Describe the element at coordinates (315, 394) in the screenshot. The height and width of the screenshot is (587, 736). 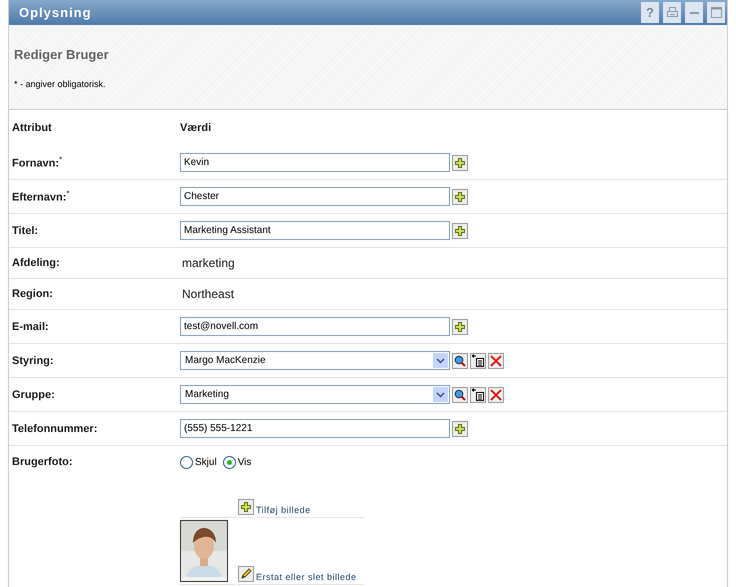
I see `dropdown-field: Marketing` at that location.